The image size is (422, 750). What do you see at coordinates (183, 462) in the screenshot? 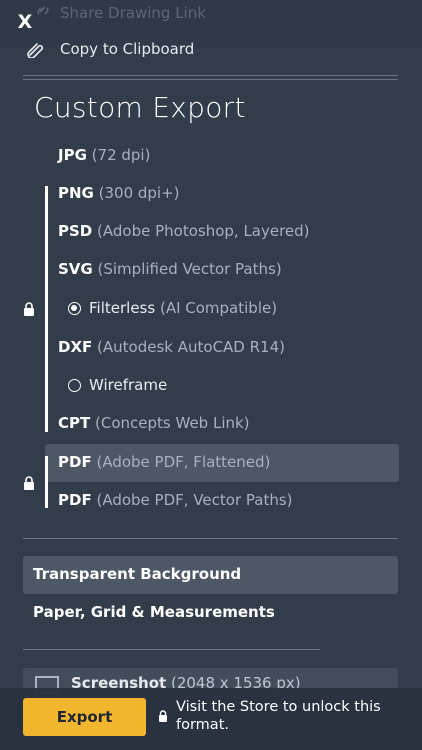
I see `format-desc: (Adobe PDF, Flattened)` at bounding box center [183, 462].